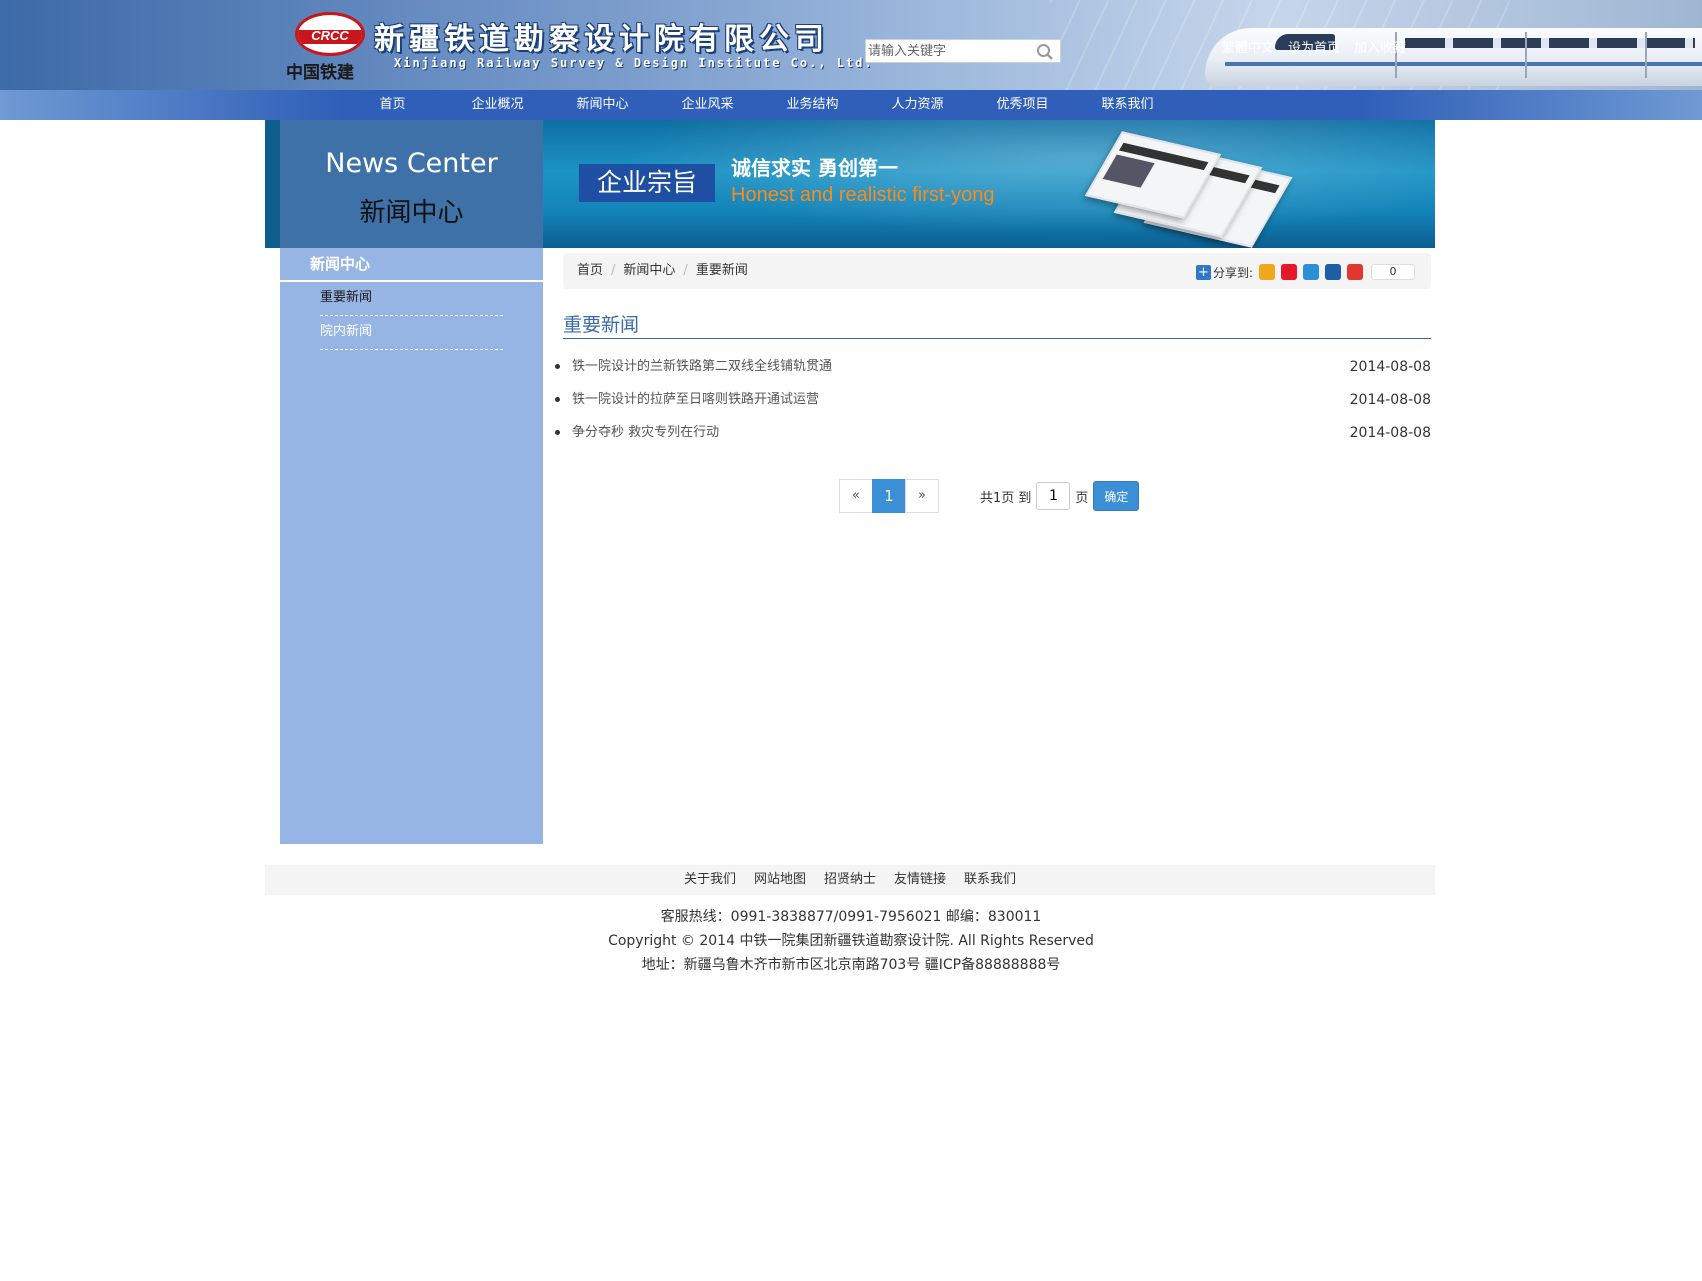  Describe the element at coordinates (851, 917) in the screenshot. I see `footer-hotline: 客服热线：0991-3838877/0991-7956021 邮编：830011` at that location.